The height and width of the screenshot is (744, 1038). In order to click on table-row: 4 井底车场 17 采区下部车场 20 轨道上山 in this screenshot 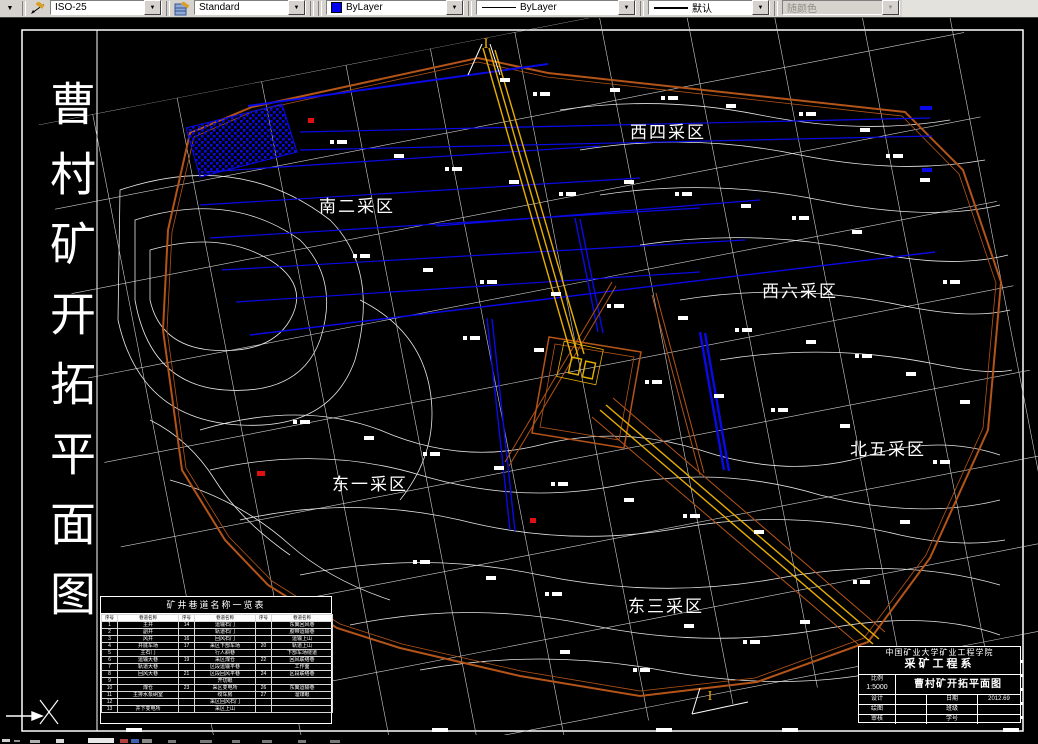, I will do `click(217, 646)`.